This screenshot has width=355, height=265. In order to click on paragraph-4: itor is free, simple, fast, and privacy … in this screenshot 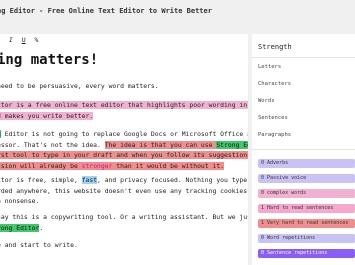, I will do `click(124, 191)`.